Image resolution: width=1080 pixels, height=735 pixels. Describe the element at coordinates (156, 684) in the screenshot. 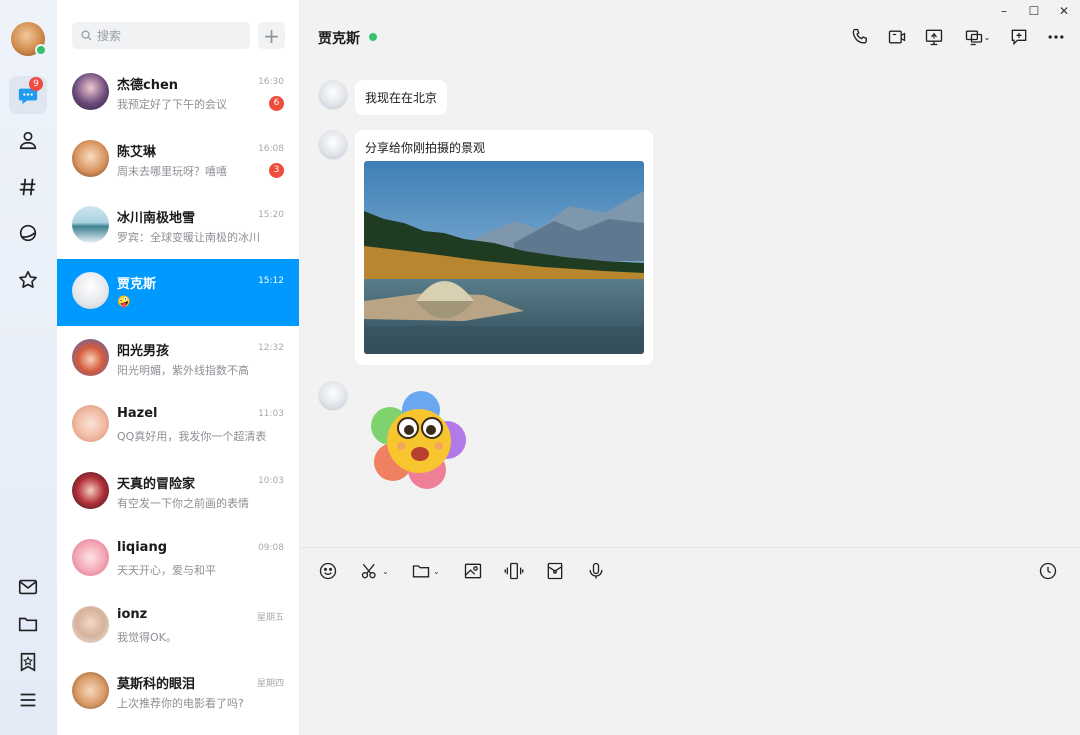

I see `conversation-name: 莫斯科的眼泪` at that location.